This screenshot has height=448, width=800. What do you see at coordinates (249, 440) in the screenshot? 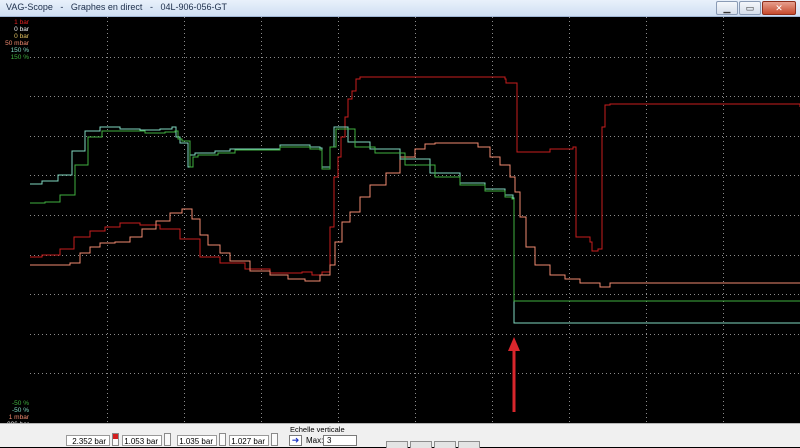
I see `value-readout-4: 1.027 bar` at bounding box center [249, 440].